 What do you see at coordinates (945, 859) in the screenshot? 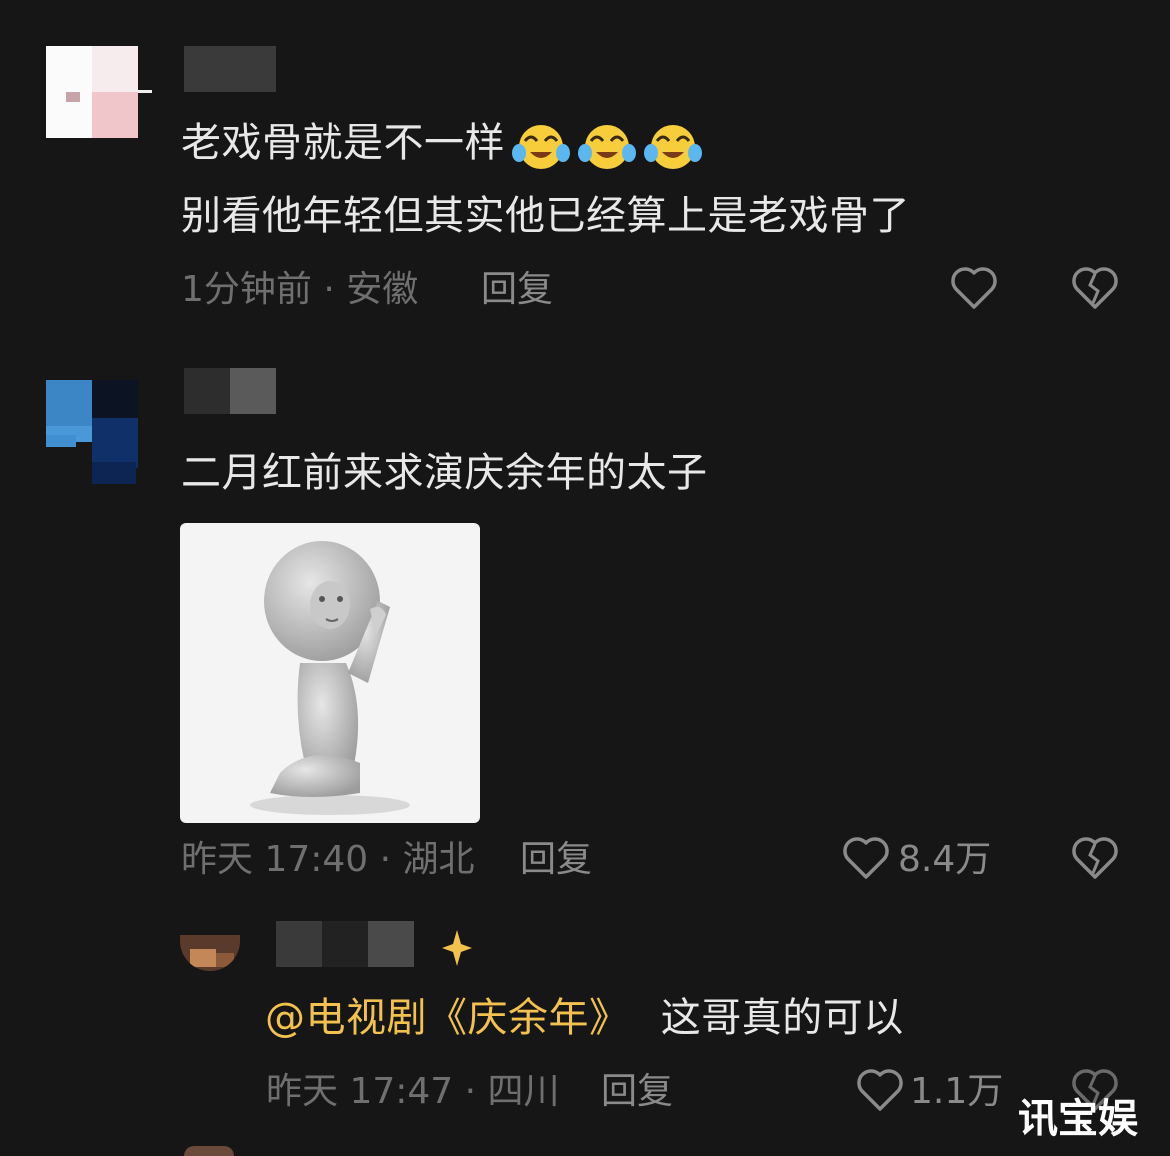
I see `like-count: 8.4万` at bounding box center [945, 859].